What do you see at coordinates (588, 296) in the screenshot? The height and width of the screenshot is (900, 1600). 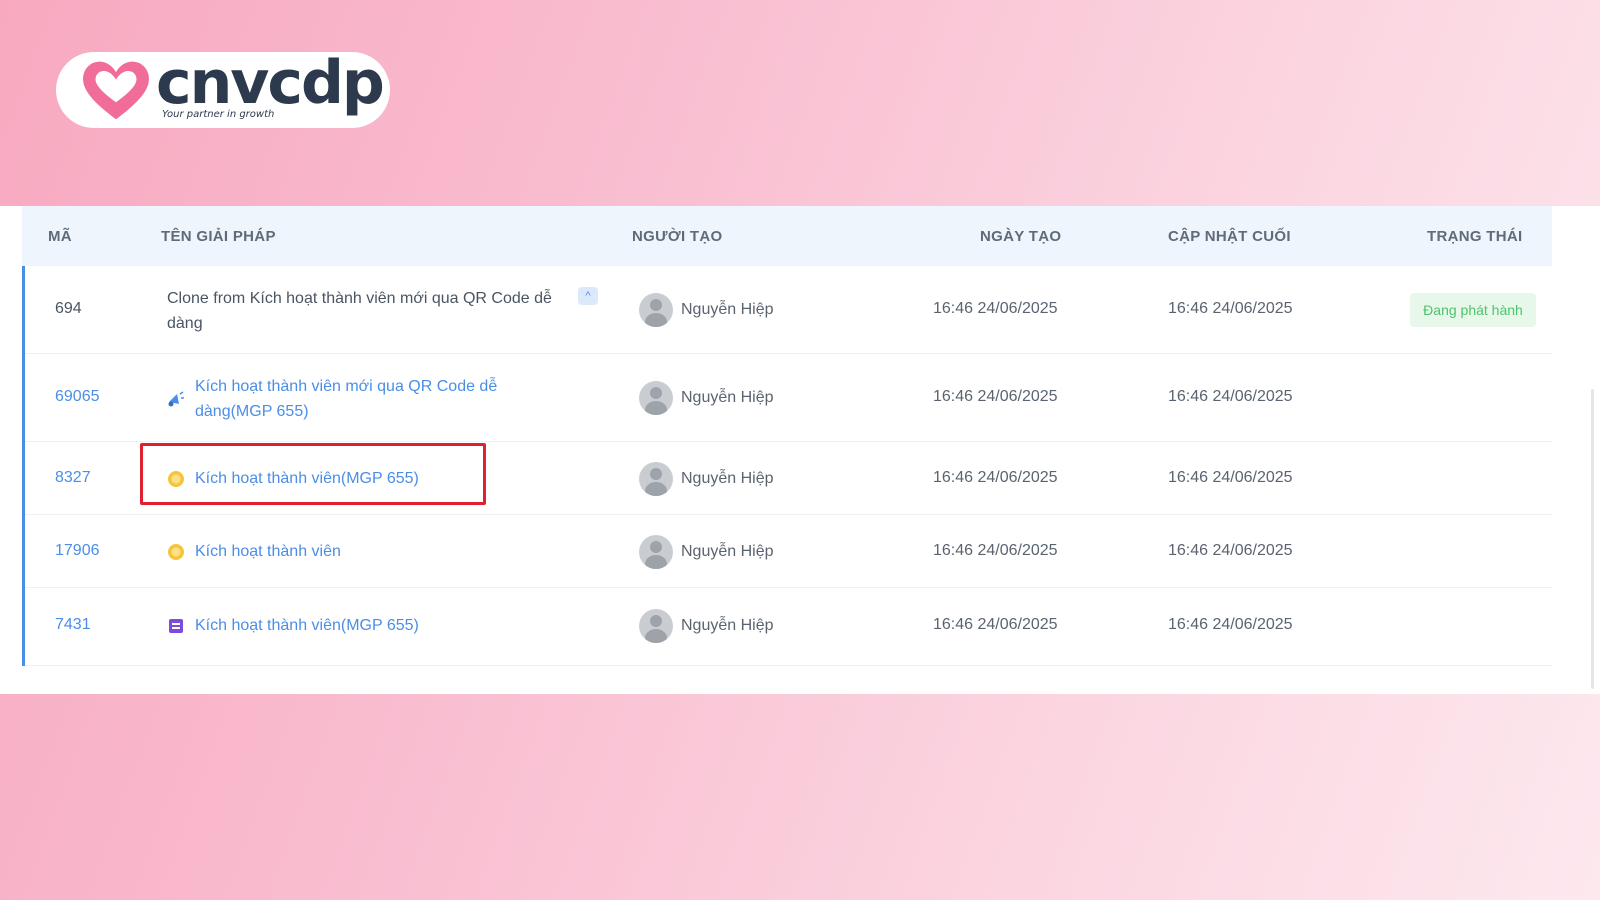 I see `collapse-button: ^` at bounding box center [588, 296].